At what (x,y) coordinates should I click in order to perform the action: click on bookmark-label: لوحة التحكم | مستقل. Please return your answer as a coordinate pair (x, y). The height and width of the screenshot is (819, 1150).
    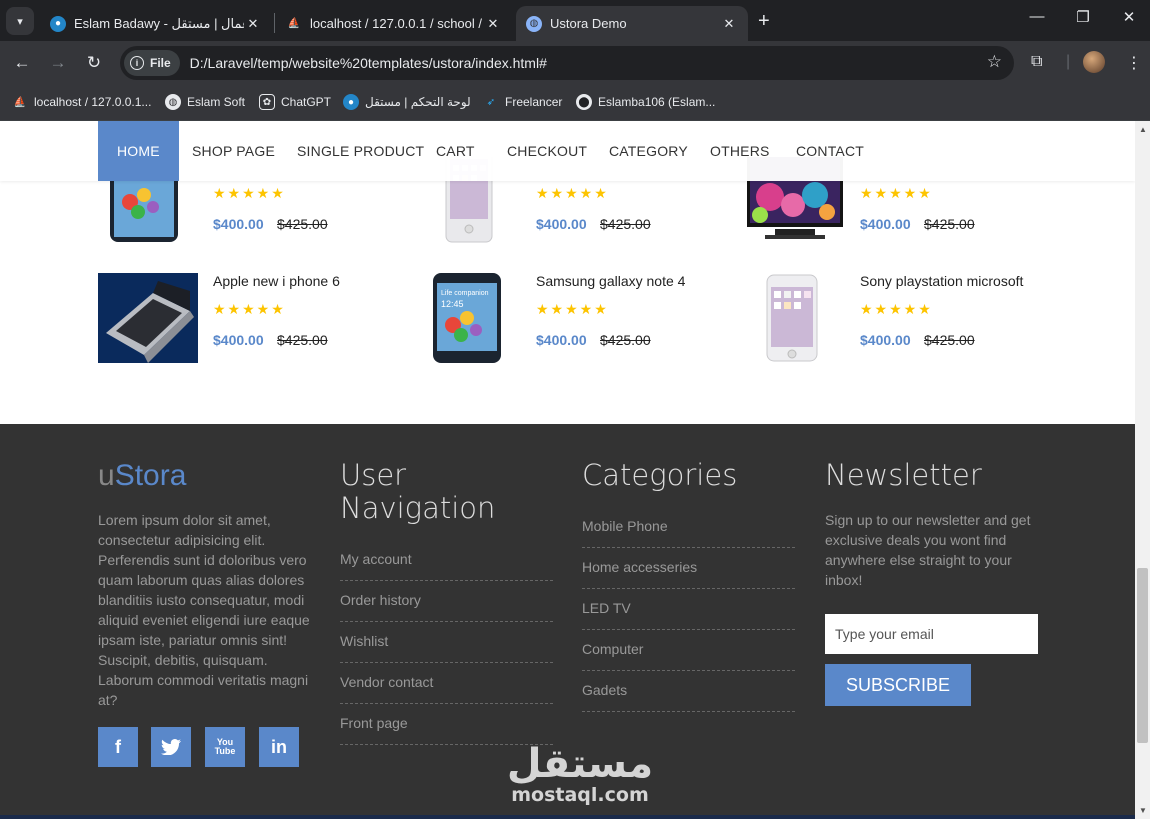
    Looking at the image, I should click on (418, 102).